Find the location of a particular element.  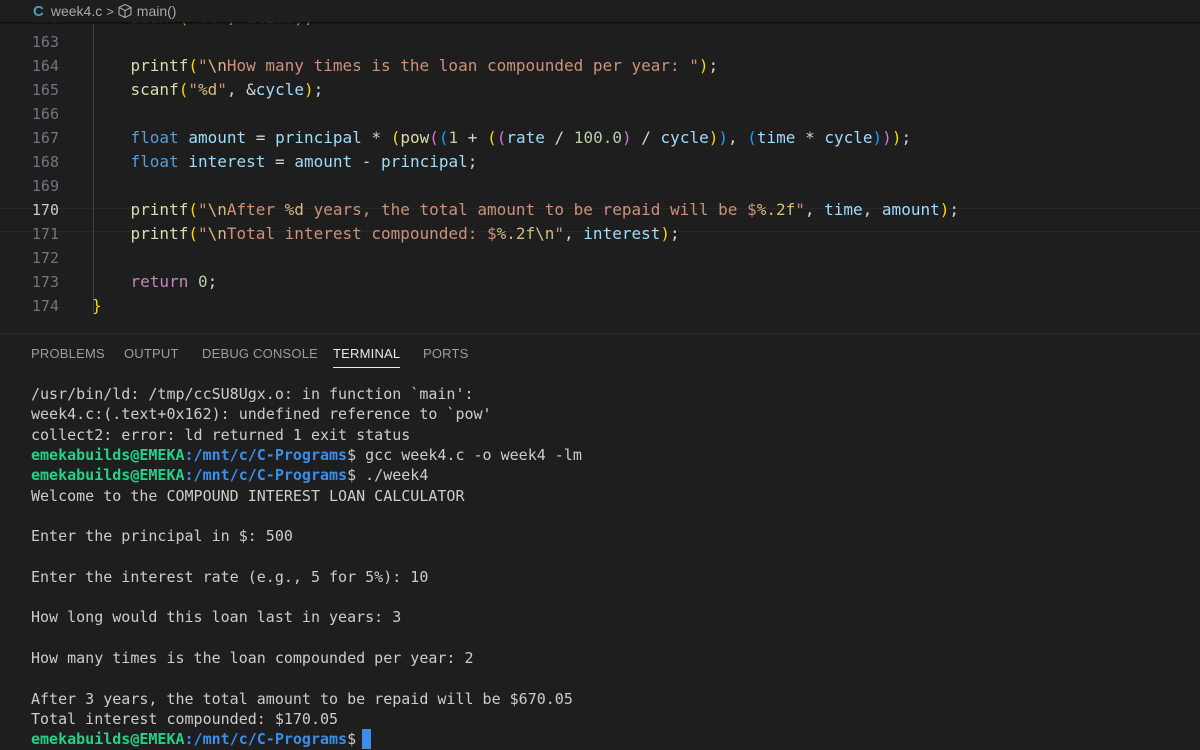

line-number: 165 is located at coordinates (45, 90).